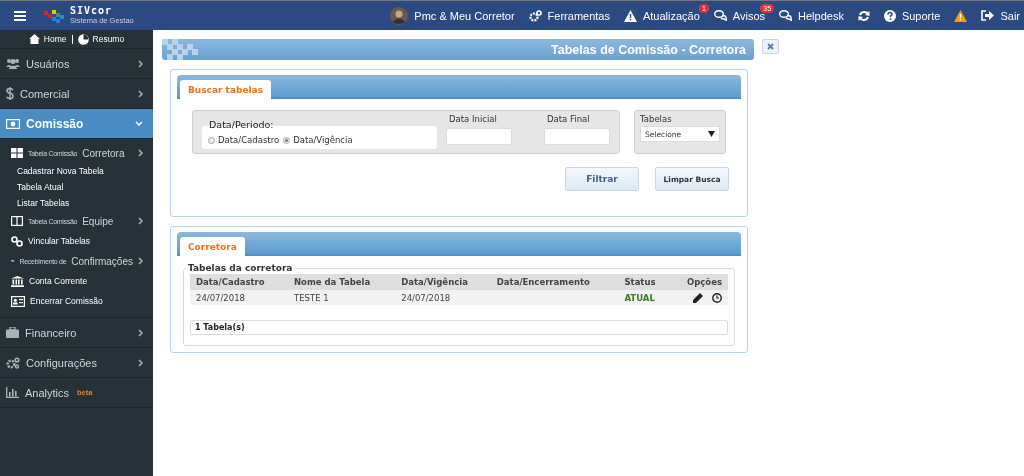 The height and width of the screenshot is (476, 1024). Describe the element at coordinates (76, 241) in the screenshot. I see `submenu-item: Vincular Tabelas` at that location.